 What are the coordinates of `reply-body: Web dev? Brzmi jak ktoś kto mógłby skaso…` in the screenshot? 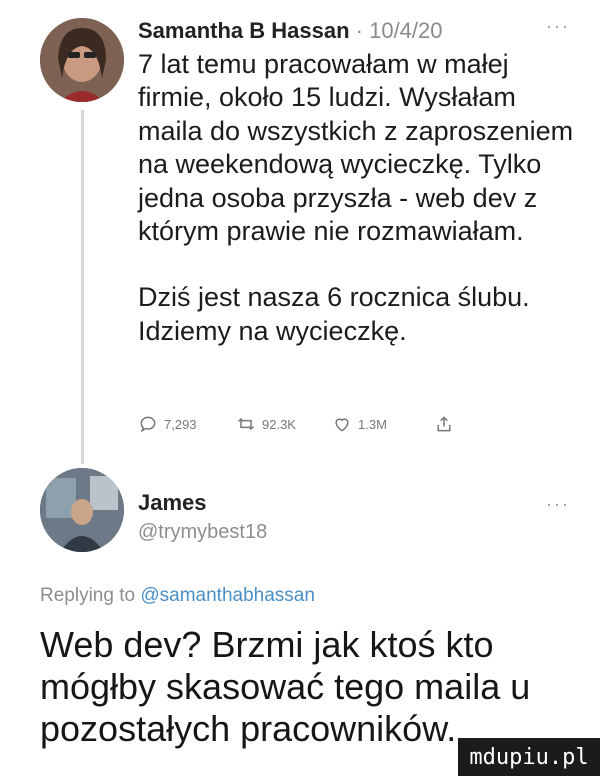 It's located at (285, 686).